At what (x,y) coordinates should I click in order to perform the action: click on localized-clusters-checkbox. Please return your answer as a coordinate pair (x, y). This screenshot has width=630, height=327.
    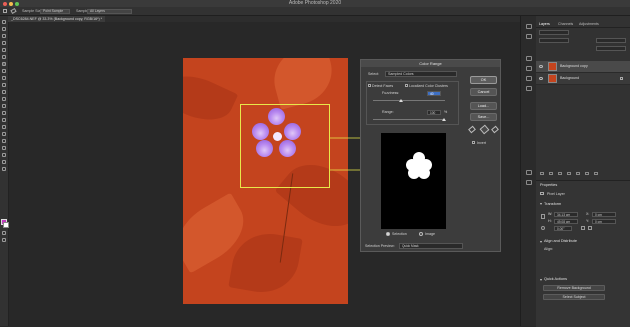
    Looking at the image, I should click on (406, 85).